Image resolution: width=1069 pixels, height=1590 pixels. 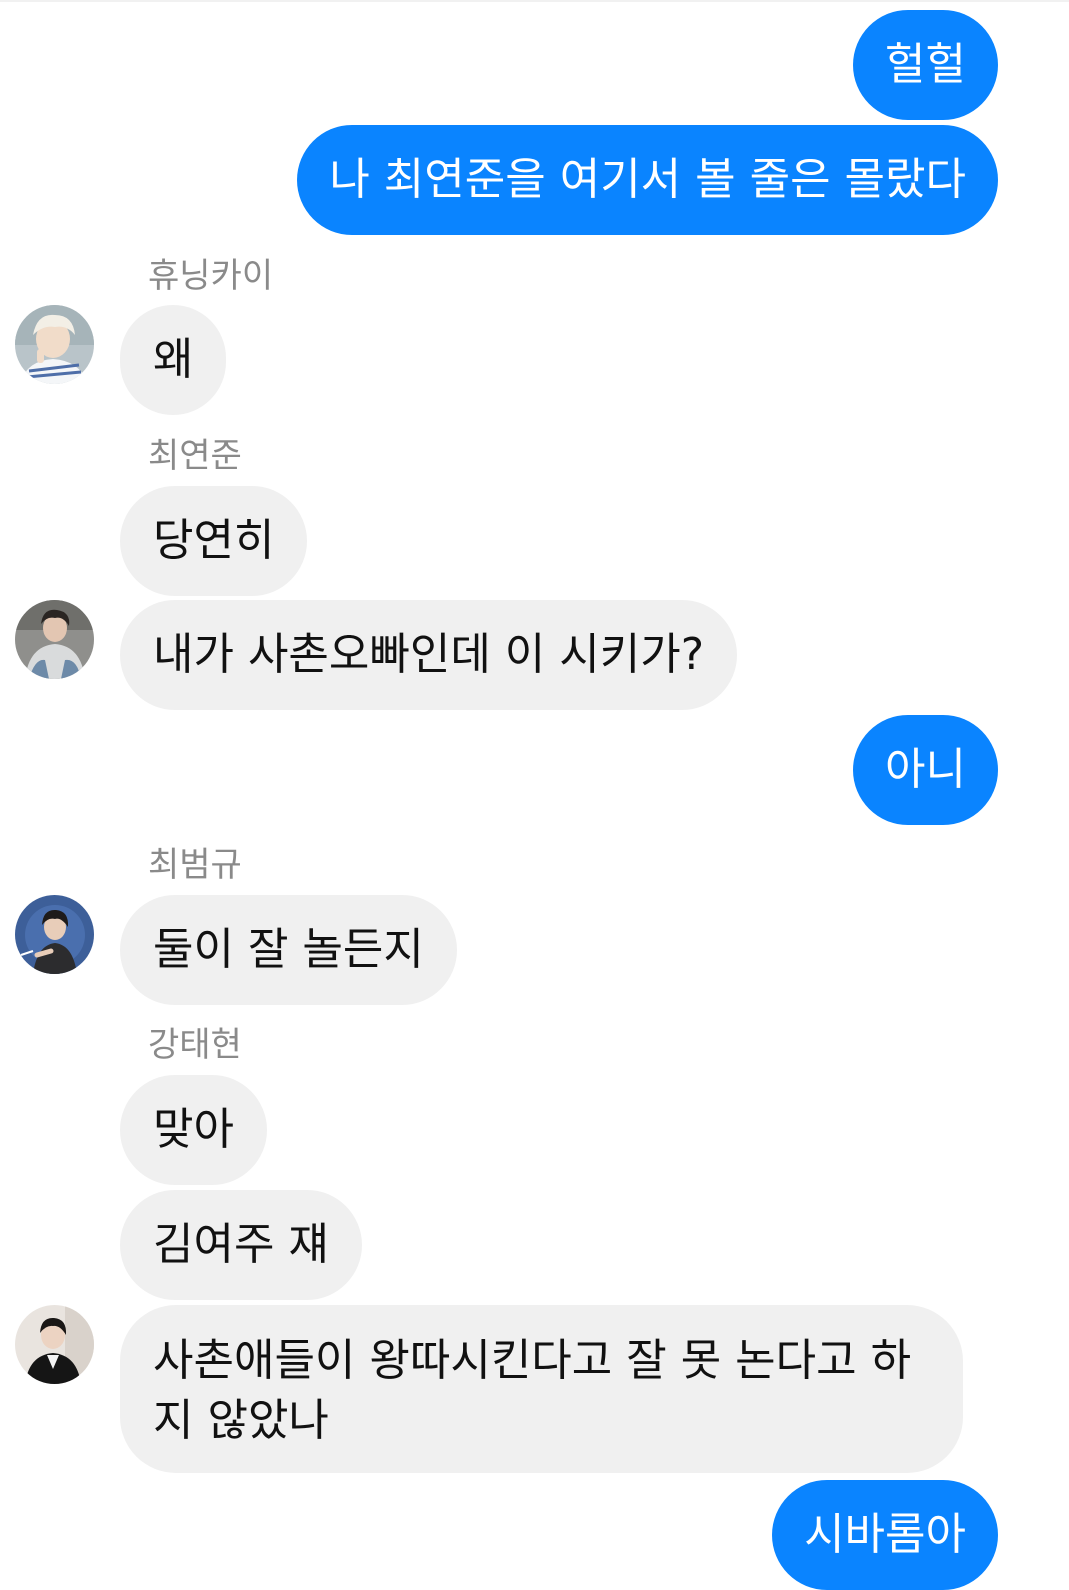 I want to click on message-text: 시바롬아, so click(x=885, y=1534).